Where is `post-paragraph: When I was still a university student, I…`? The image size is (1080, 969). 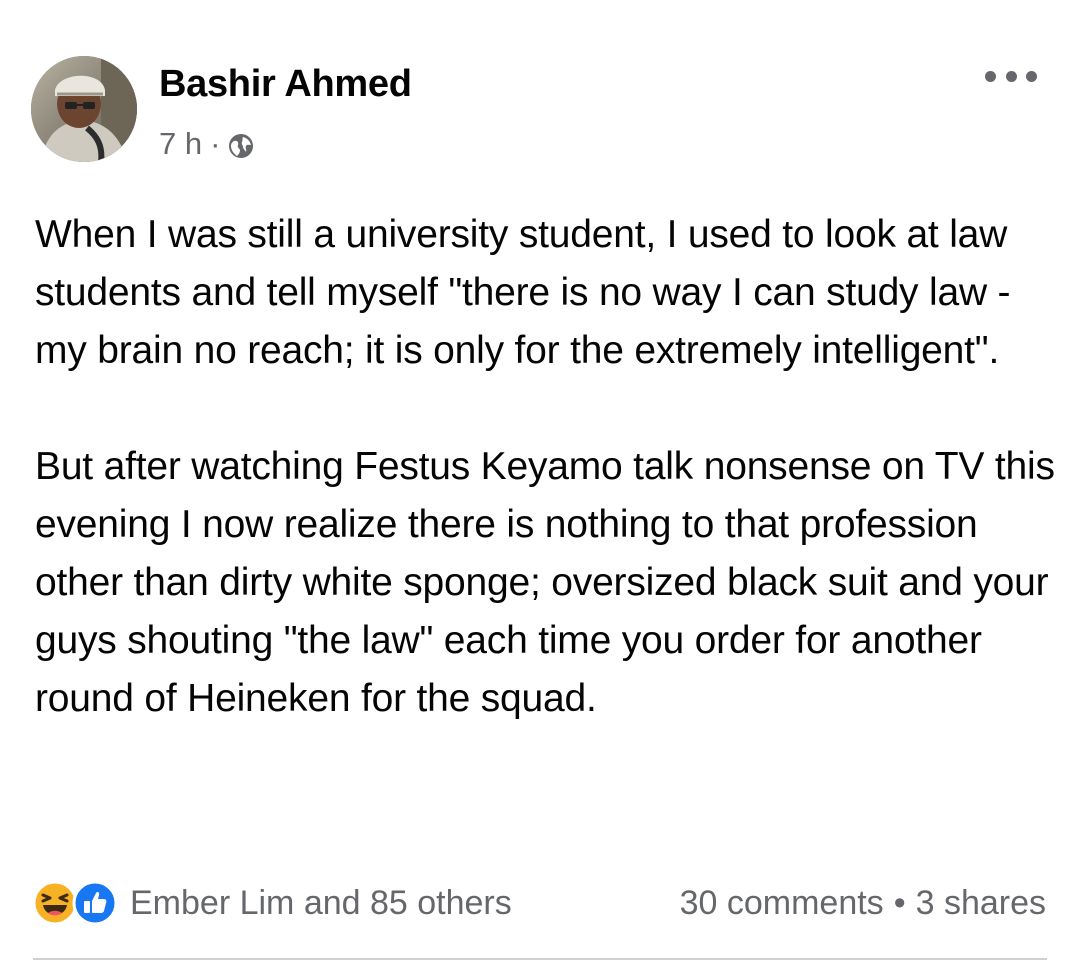
post-paragraph: When I was still a university student, I… is located at coordinates (523, 292).